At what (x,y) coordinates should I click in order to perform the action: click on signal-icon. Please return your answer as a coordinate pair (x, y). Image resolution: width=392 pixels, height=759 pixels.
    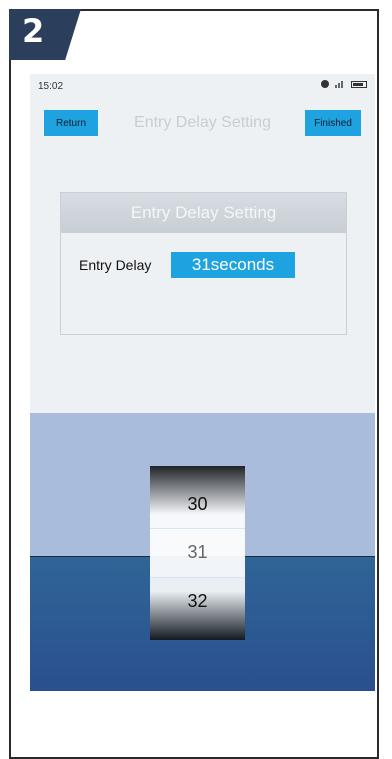
    Looking at the image, I should click on (340, 84).